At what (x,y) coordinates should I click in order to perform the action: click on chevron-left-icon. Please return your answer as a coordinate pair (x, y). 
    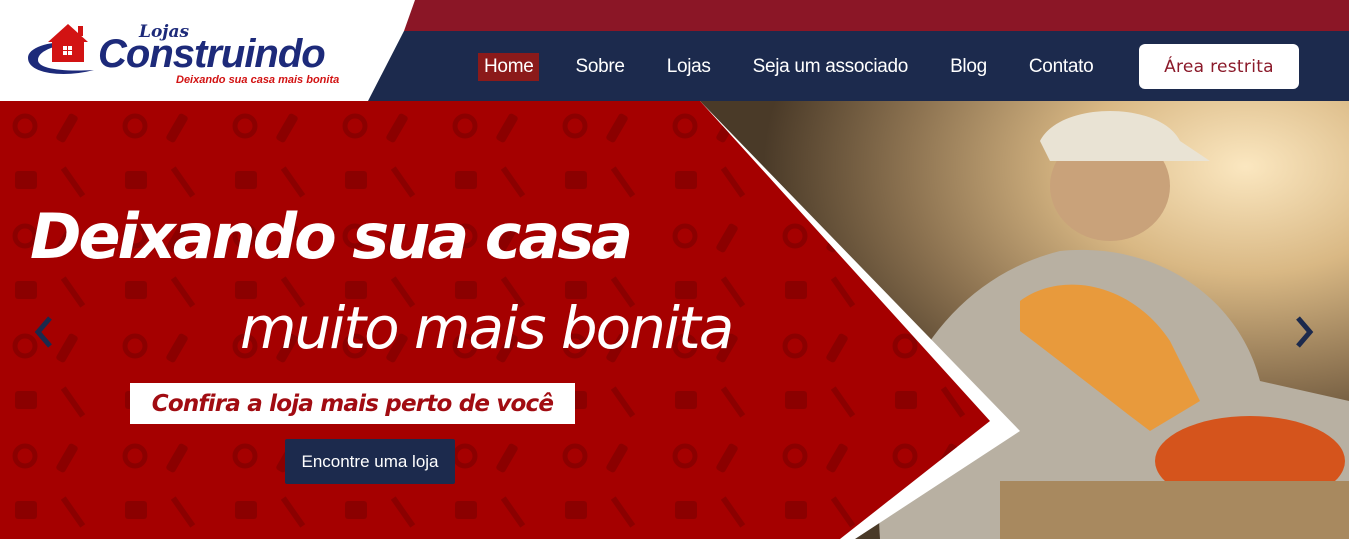
    Looking at the image, I should click on (43, 332).